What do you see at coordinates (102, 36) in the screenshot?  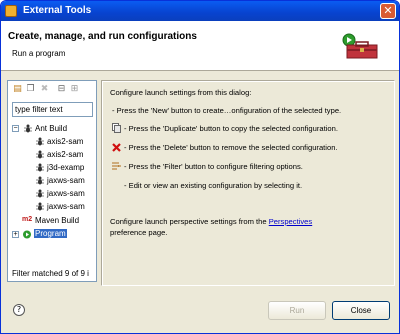 I see `dialog-heading: Create, manage, and run configurations` at bounding box center [102, 36].